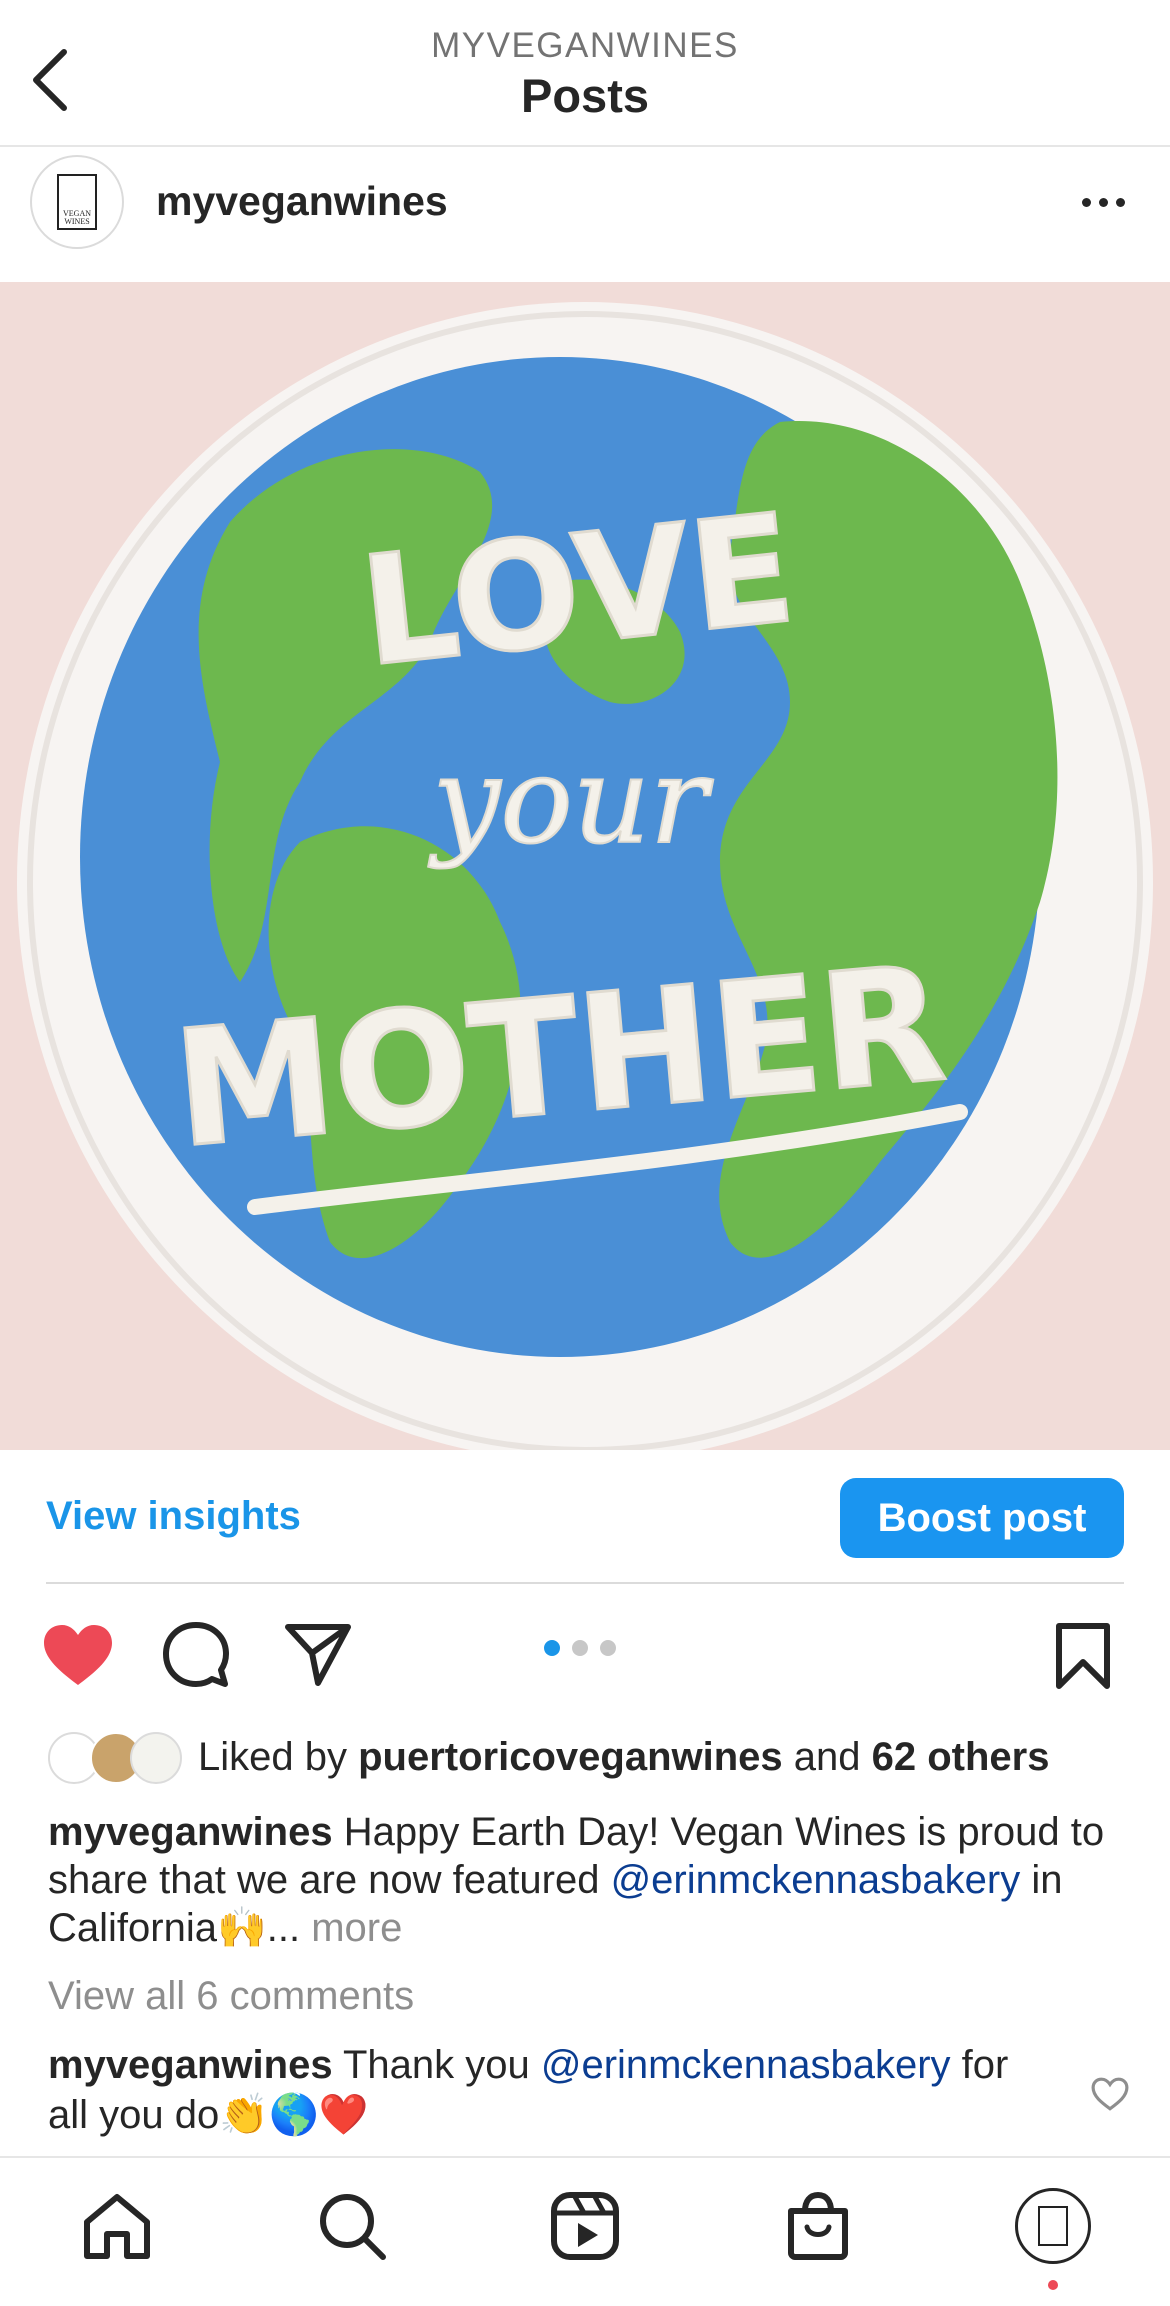 Image resolution: width=1170 pixels, height=2306 pixels. Describe the element at coordinates (827, 1757) in the screenshot. I see `likes-and: and` at that location.